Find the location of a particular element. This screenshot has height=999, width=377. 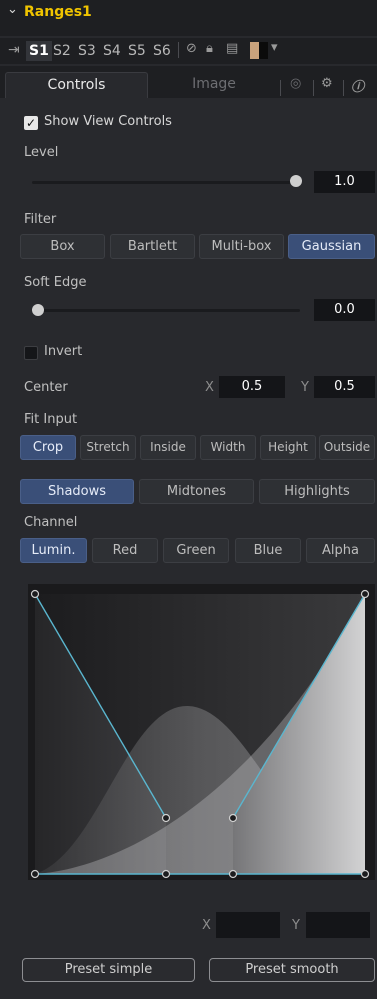

tool-header: ⌄ Ranges1 is located at coordinates (188, 18).